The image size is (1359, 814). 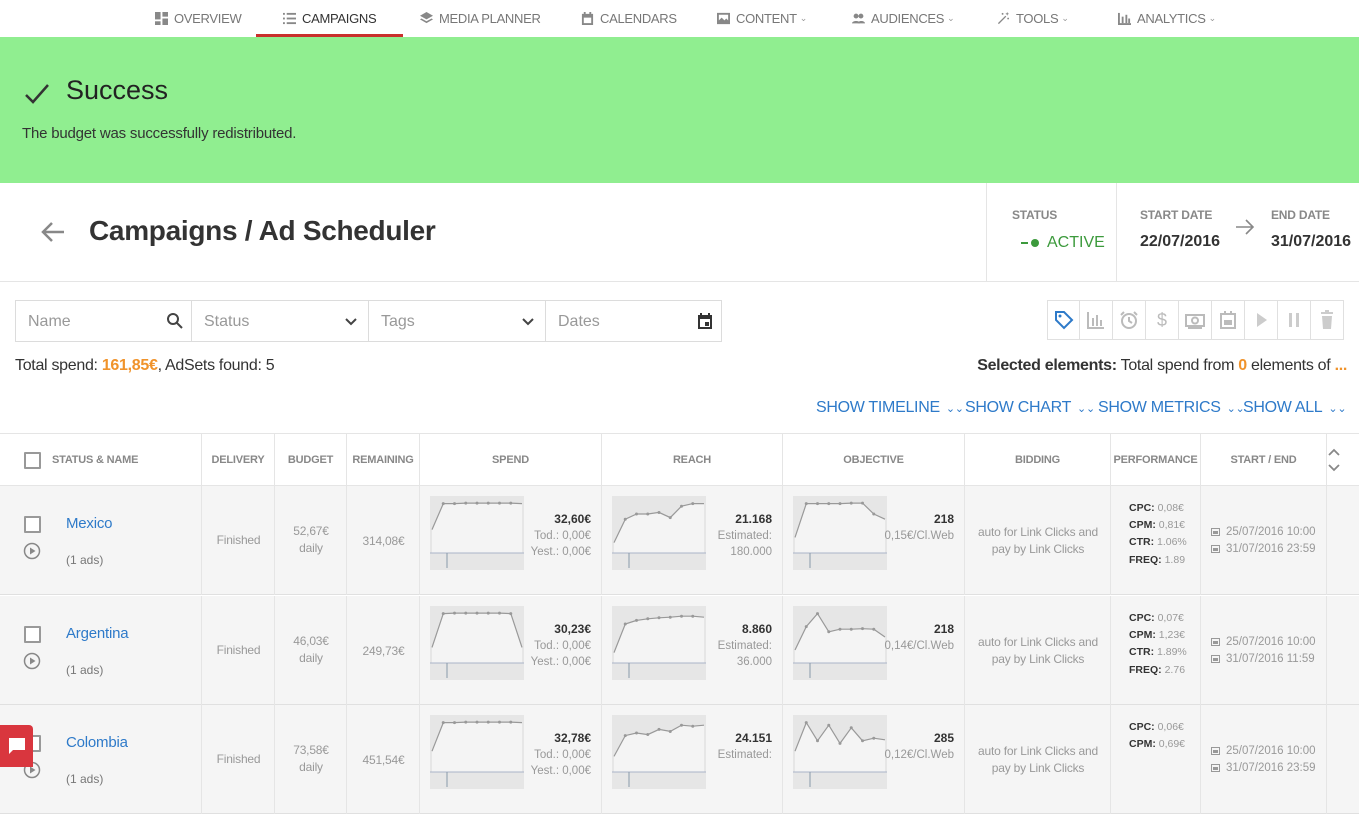 I want to click on total-spend-value: 161,85€, so click(x=129, y=365).